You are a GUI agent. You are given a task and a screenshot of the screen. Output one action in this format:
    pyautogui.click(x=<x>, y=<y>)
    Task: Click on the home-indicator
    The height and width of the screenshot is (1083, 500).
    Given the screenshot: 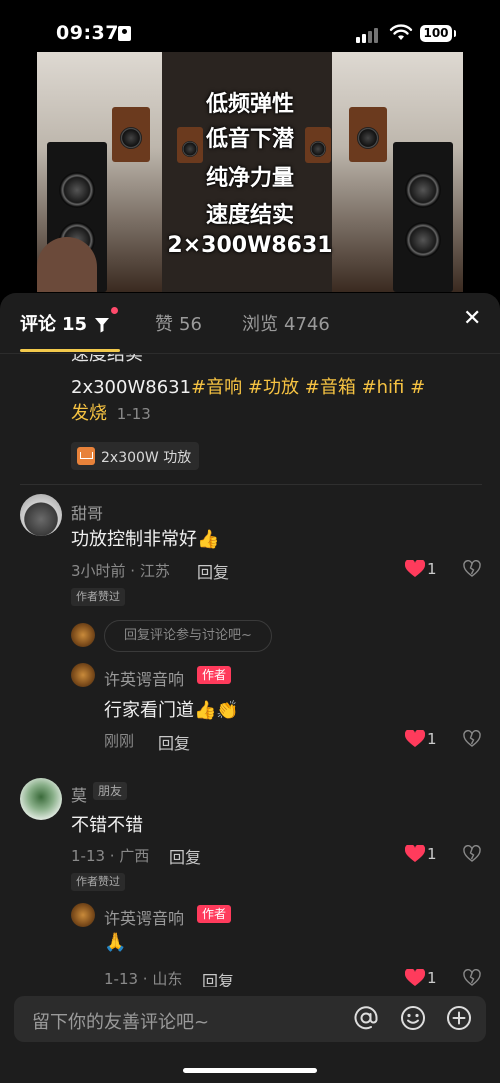 What is the action you would take?
    pyautogui.click(x=250, y=1070)
    